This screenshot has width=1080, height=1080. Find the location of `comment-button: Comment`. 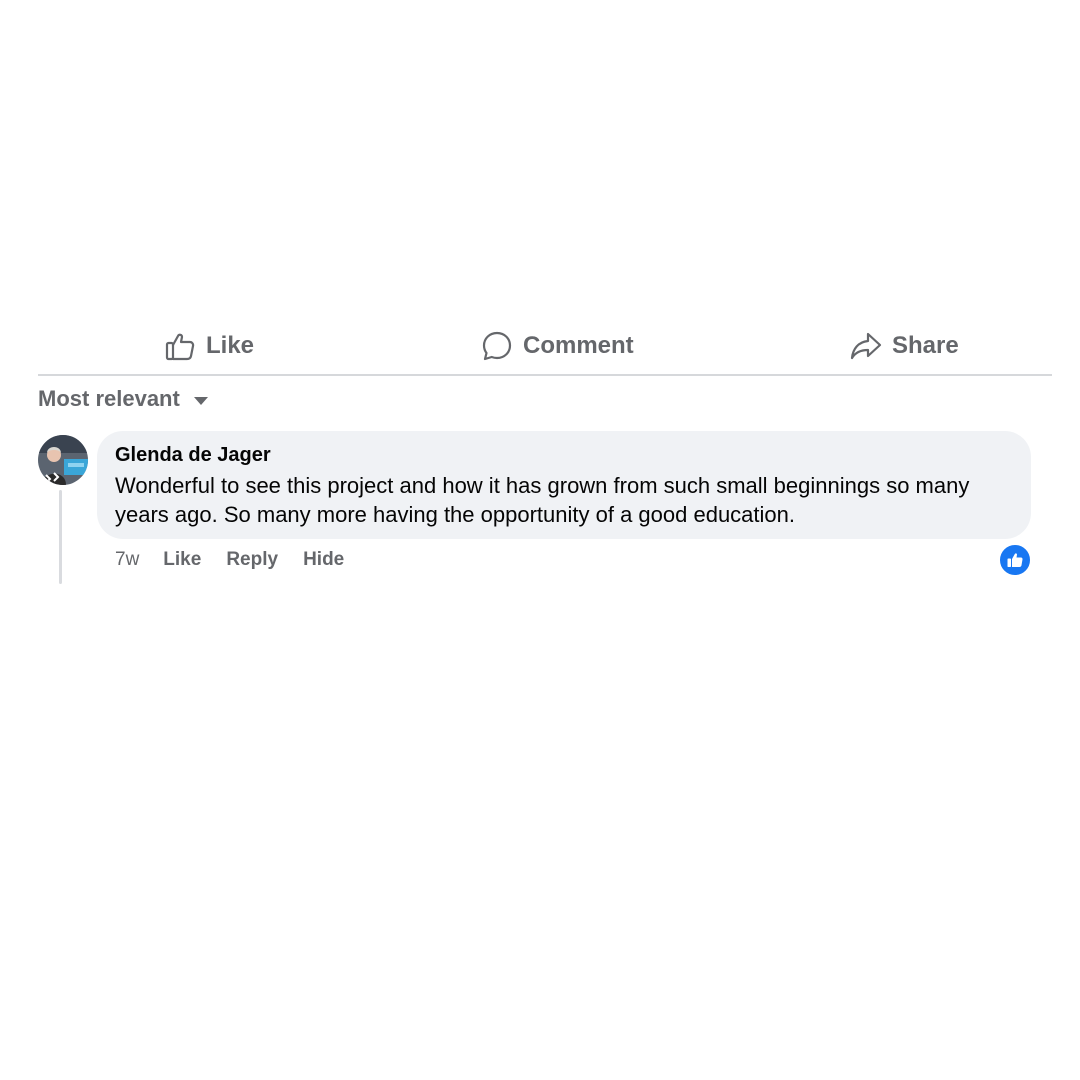

comment-button: Comment is located at coordinates (557, 346).